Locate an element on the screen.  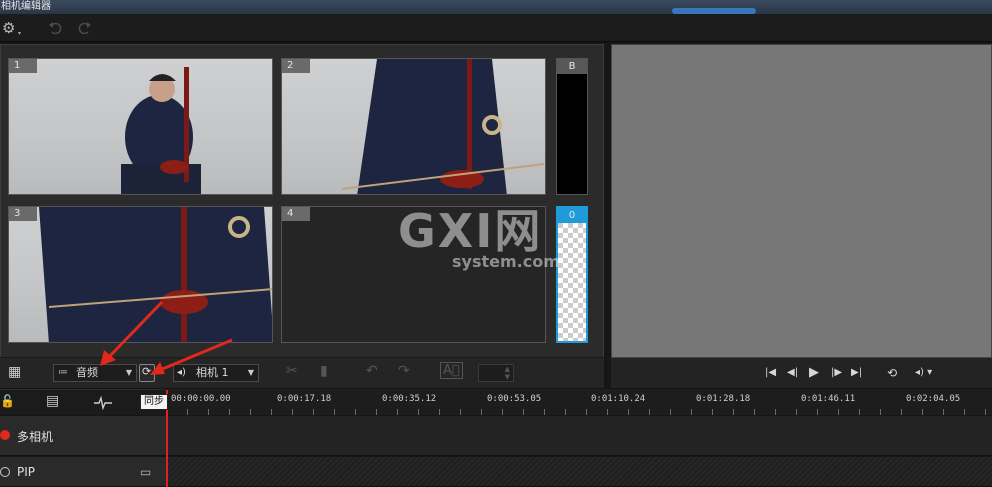
sync-tooltip: 同步 is located at coordinates (154, 402).